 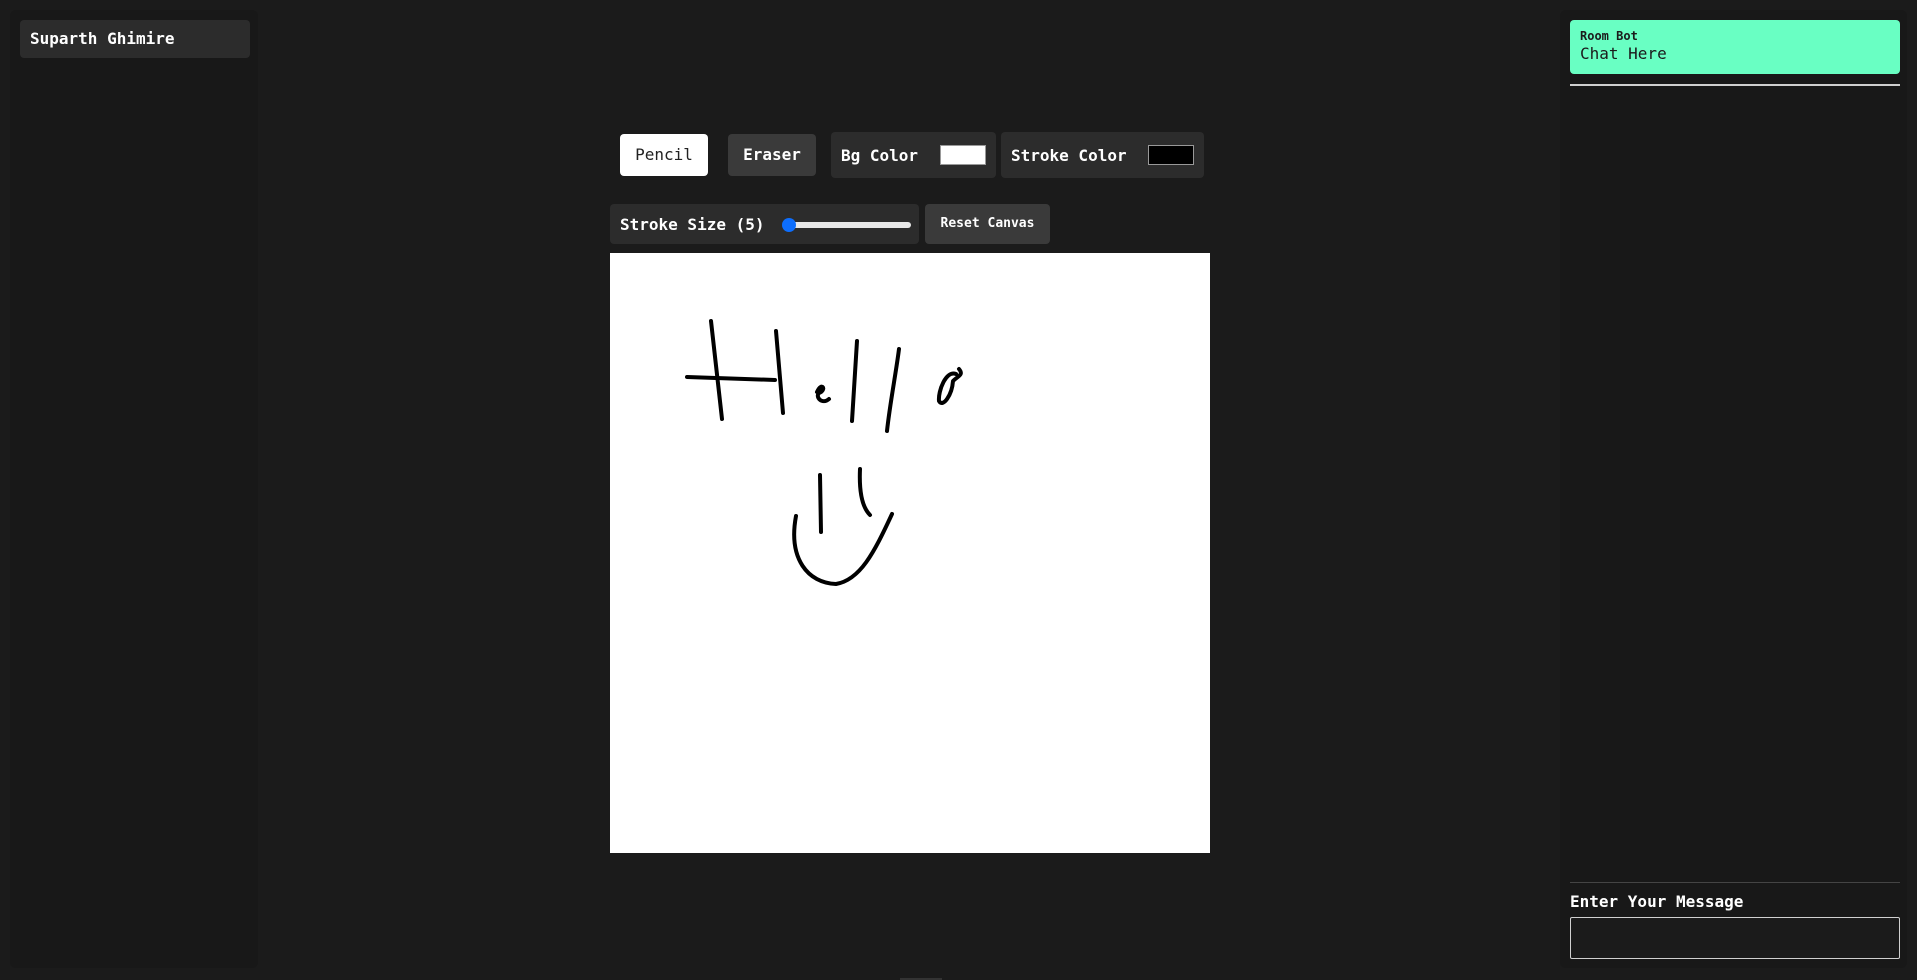 I want to click on bg-color-picker, so click(x=963, y=155).